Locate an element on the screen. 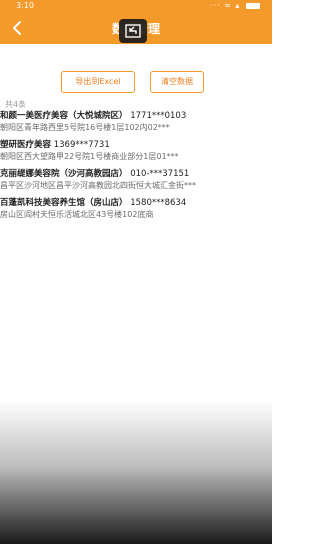 This screenshot has height=544, width=320. window-restore-button is located at coordinates (133, 31).